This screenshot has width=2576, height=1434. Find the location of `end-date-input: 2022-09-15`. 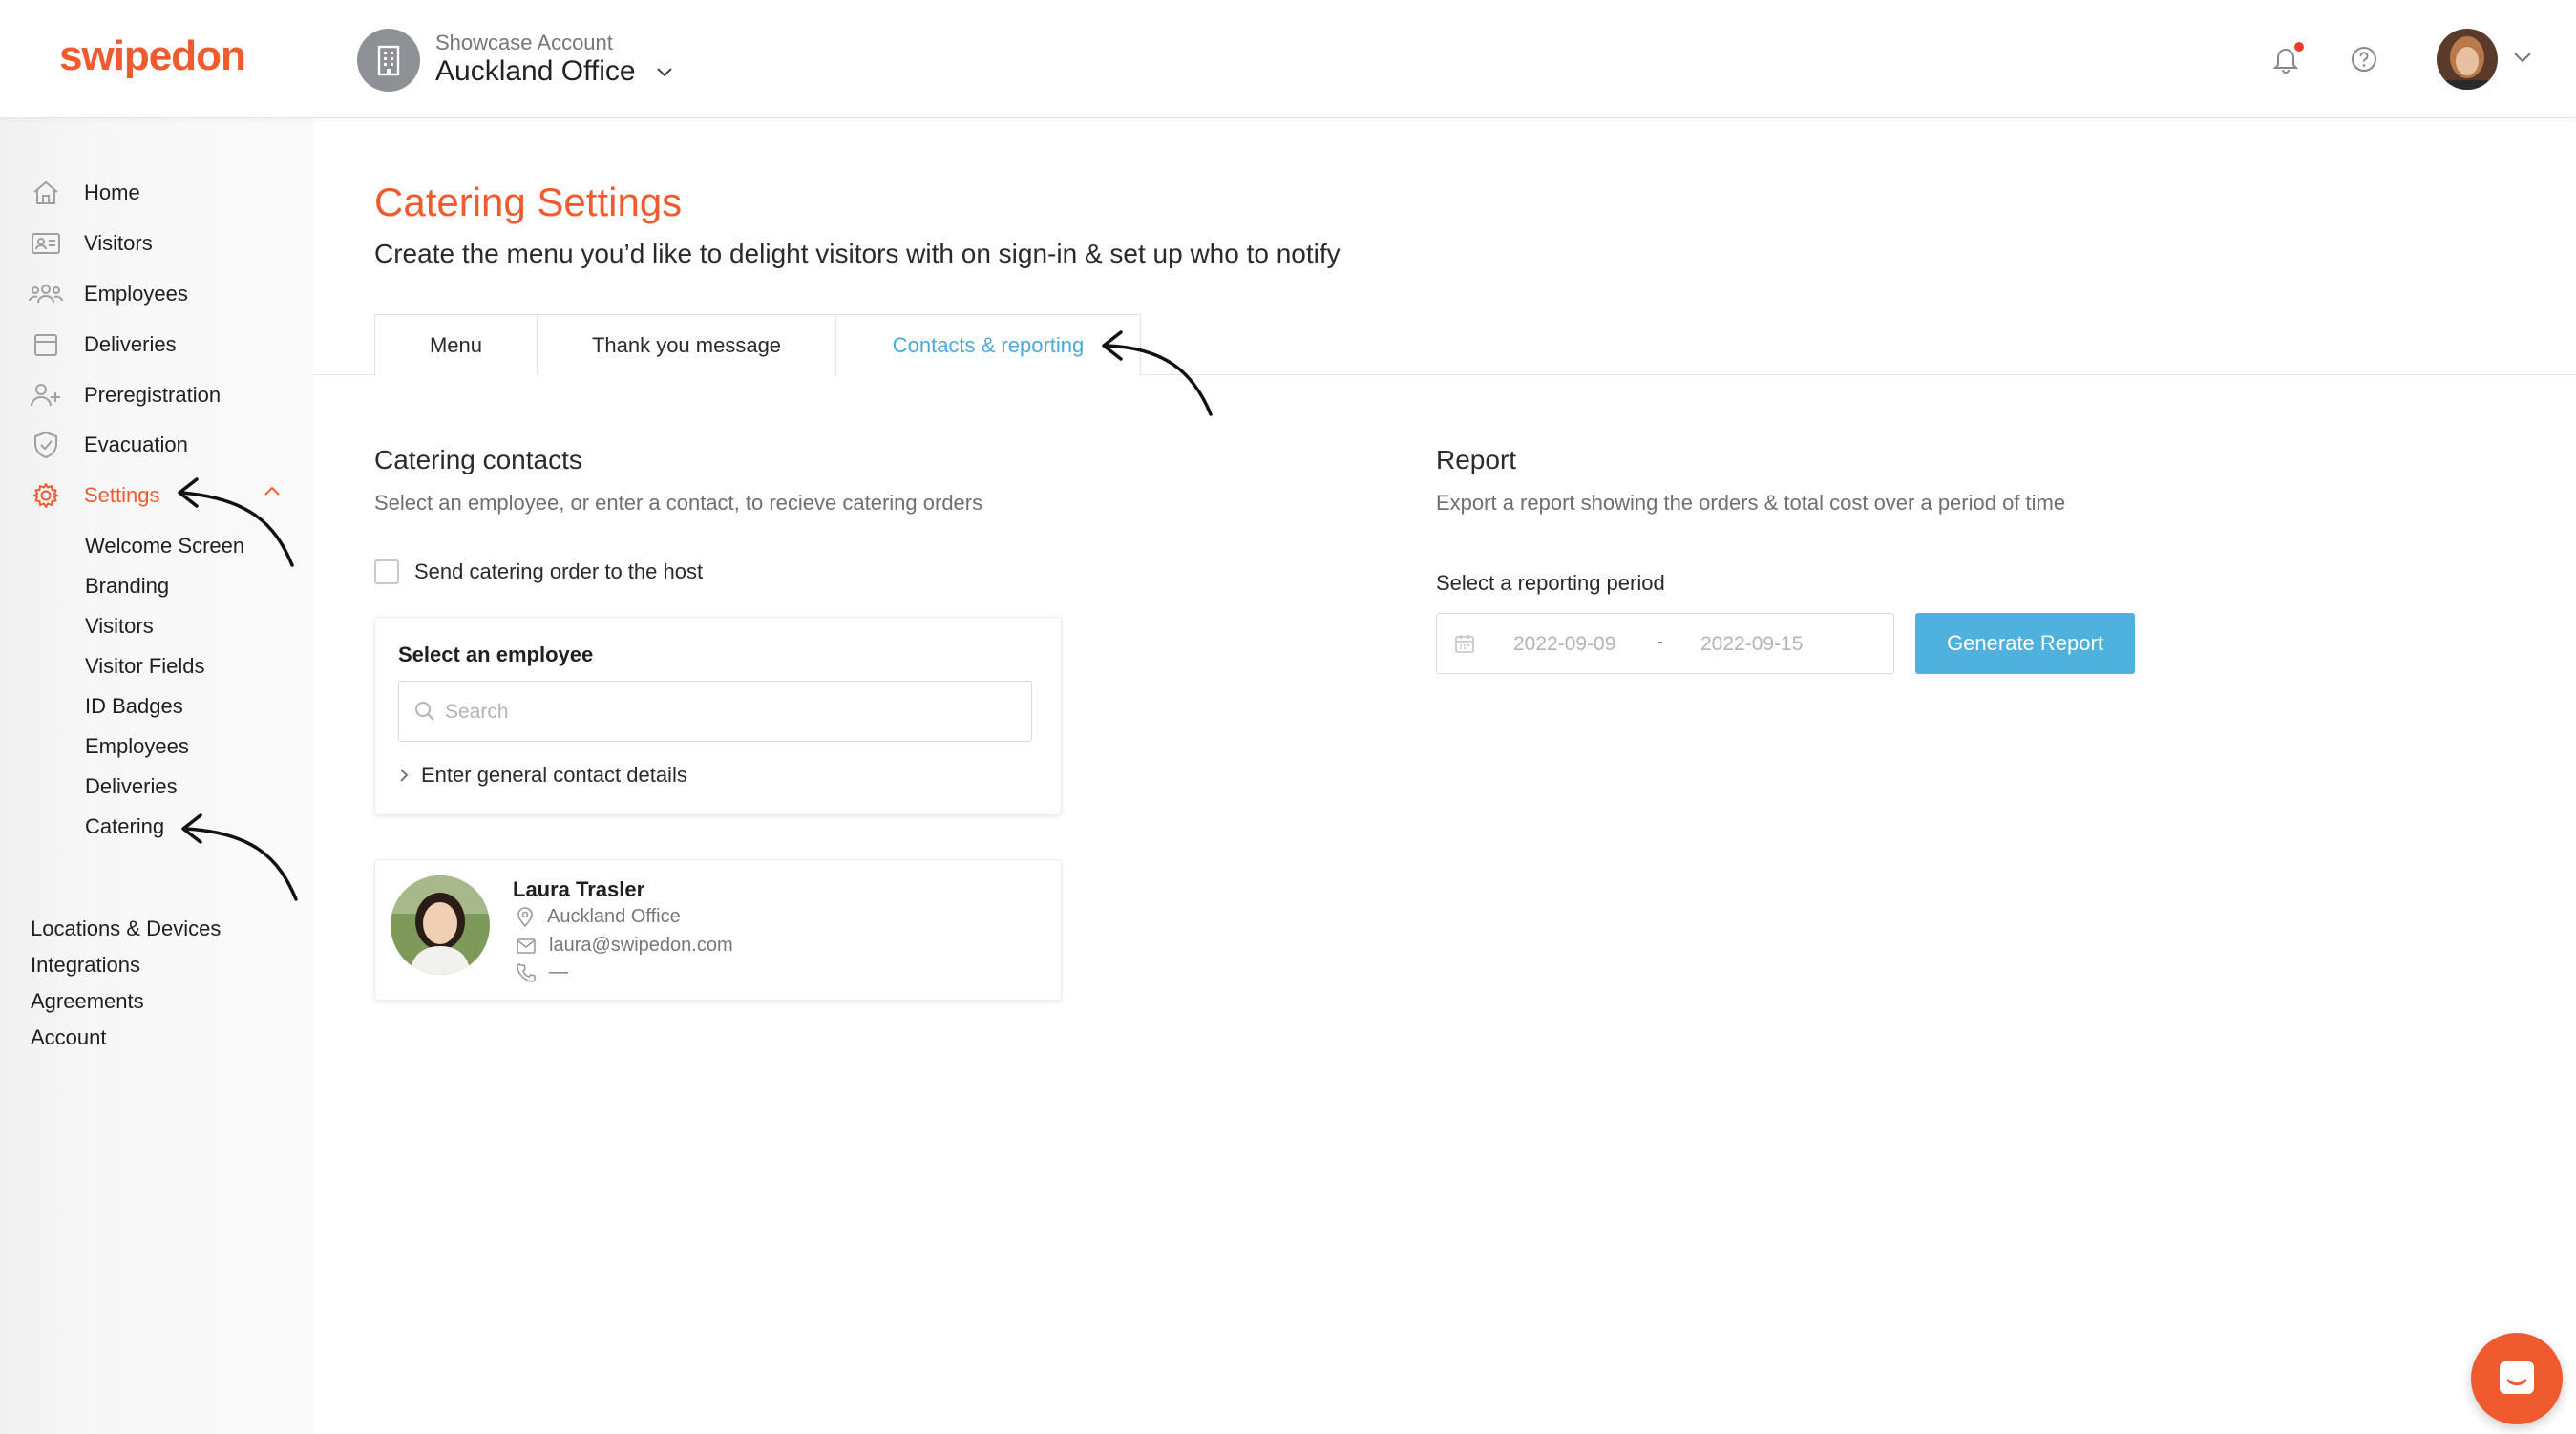

end-date-input: 2022-09-15 is located at coordinates (1751, 644).